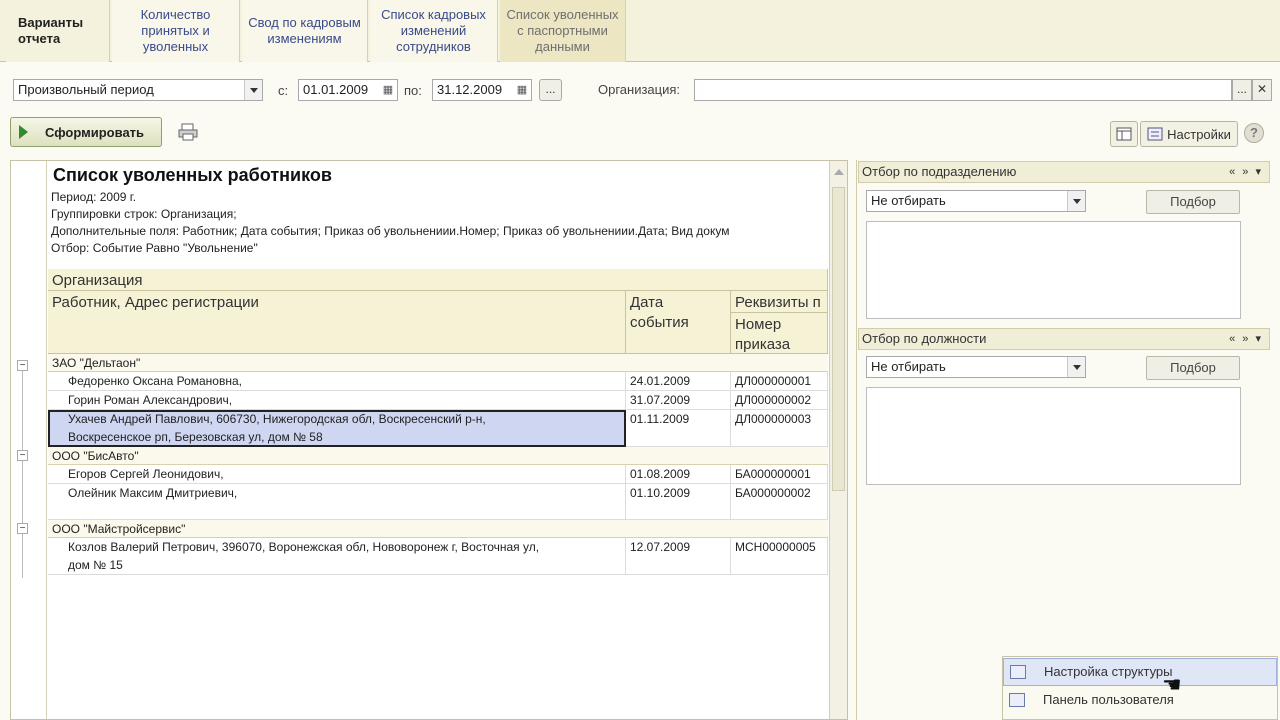 The height and width of the screenshot is (720, 1280). Describe the element at coordinates (976, 201) in the screenshot. I see `department-filter-select: Не отбирать` at that location.